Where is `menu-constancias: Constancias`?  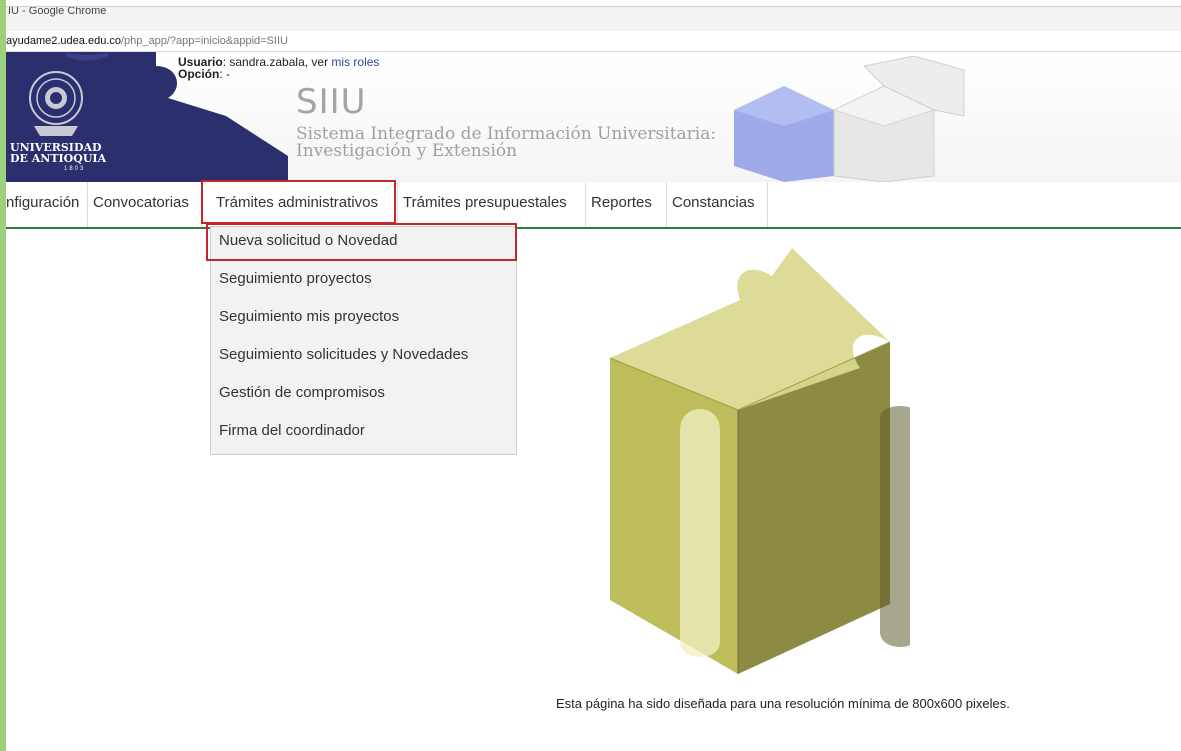 menu-constancias: Constancias is located at coordinates (717, 204).